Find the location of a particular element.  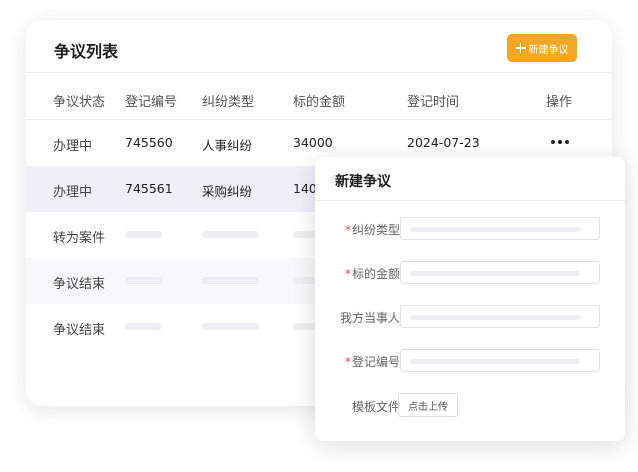

header-divider is located at coordinates (319, 72).